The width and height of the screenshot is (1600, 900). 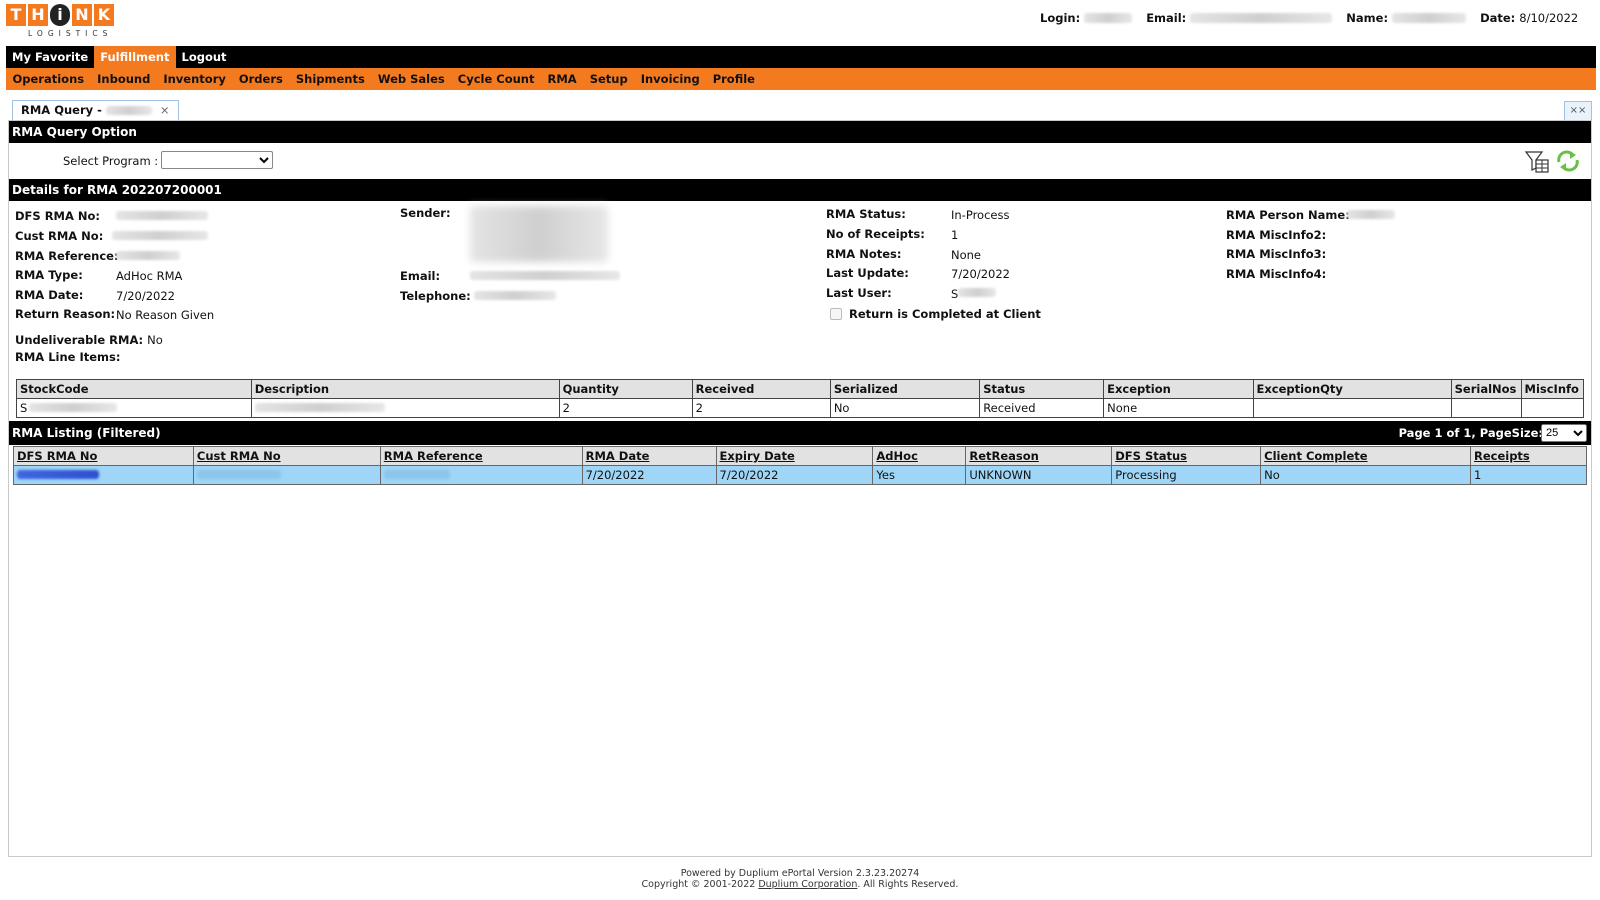 I want to click on col-serialized: Serialized, so click(x=905, y=389).